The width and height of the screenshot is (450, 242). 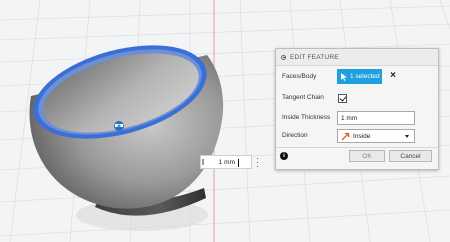 I want to click on divider, so click(x=357, y=147).